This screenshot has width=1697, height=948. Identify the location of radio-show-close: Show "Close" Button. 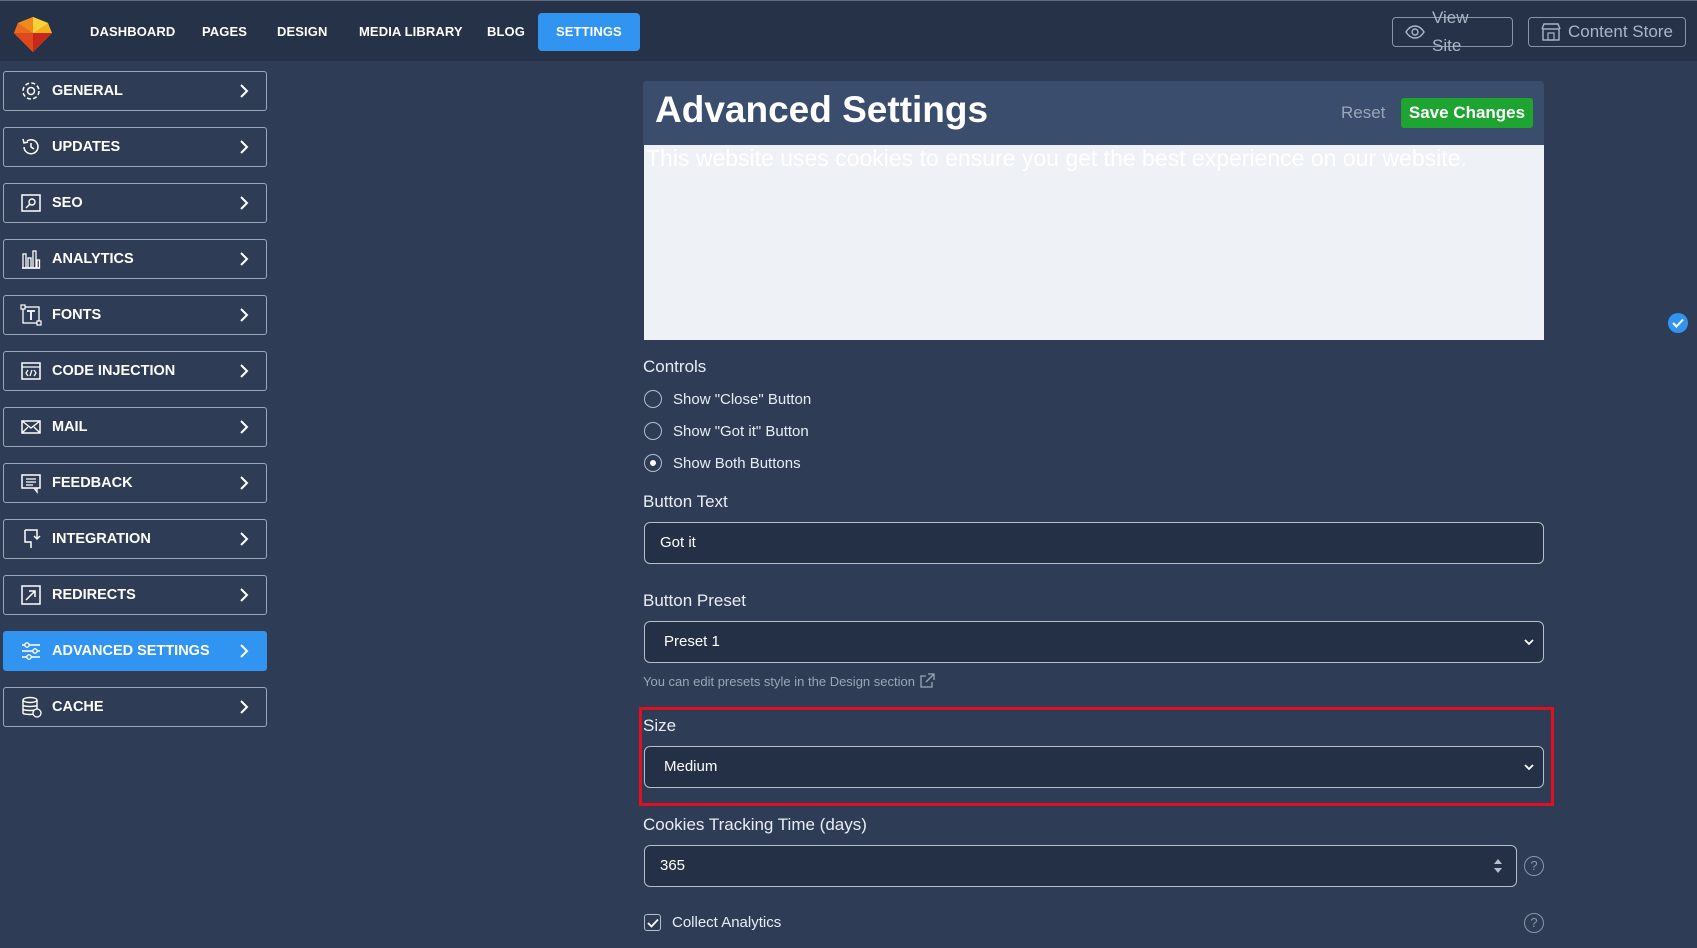
(727, 399).